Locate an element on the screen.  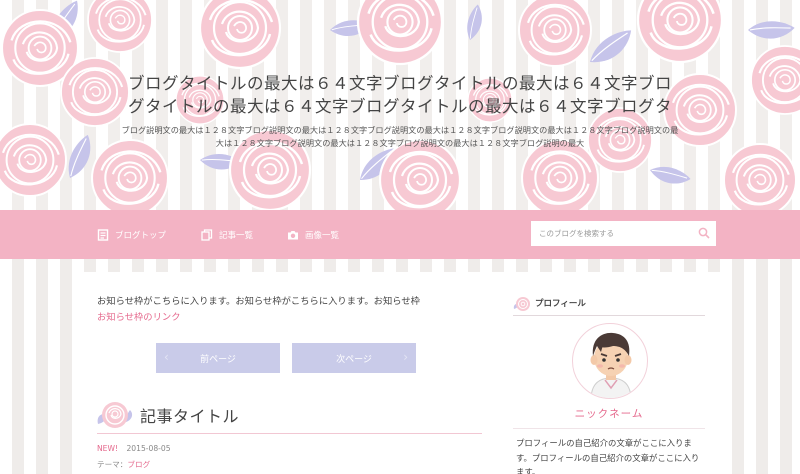
nav-article-list-label: 記事一覧 is located at coordinates (236, 235).